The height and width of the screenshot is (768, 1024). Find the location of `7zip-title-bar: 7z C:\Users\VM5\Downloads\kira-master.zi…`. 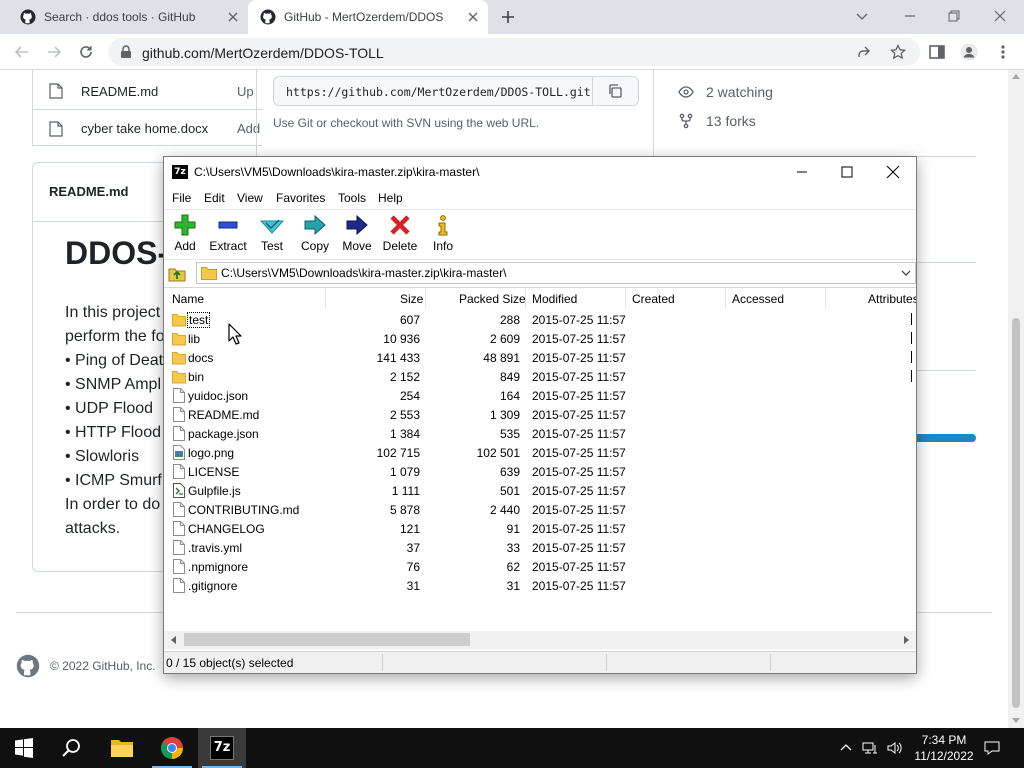

7zip-title-bar: 7z C:\Users\VM5\Downloads\kira-master.zi… is located at coordinates (540, 172).